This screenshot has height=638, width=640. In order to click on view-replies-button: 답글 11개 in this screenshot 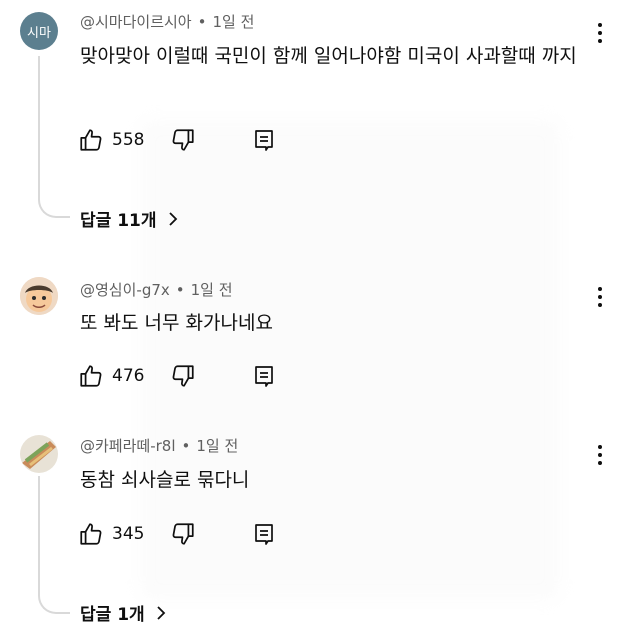, I will do `click(129, 218)`.